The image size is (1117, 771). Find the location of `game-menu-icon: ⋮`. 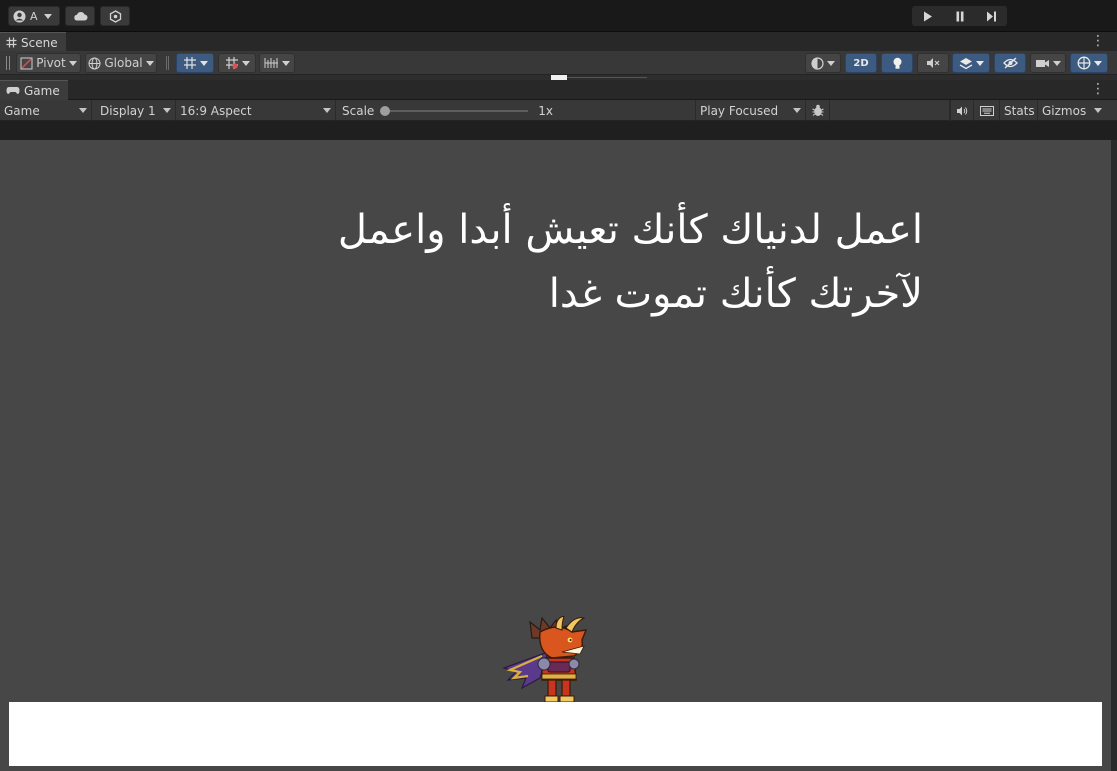

game-menu-icon: ⋮ is located at coordinates (1098, 89).